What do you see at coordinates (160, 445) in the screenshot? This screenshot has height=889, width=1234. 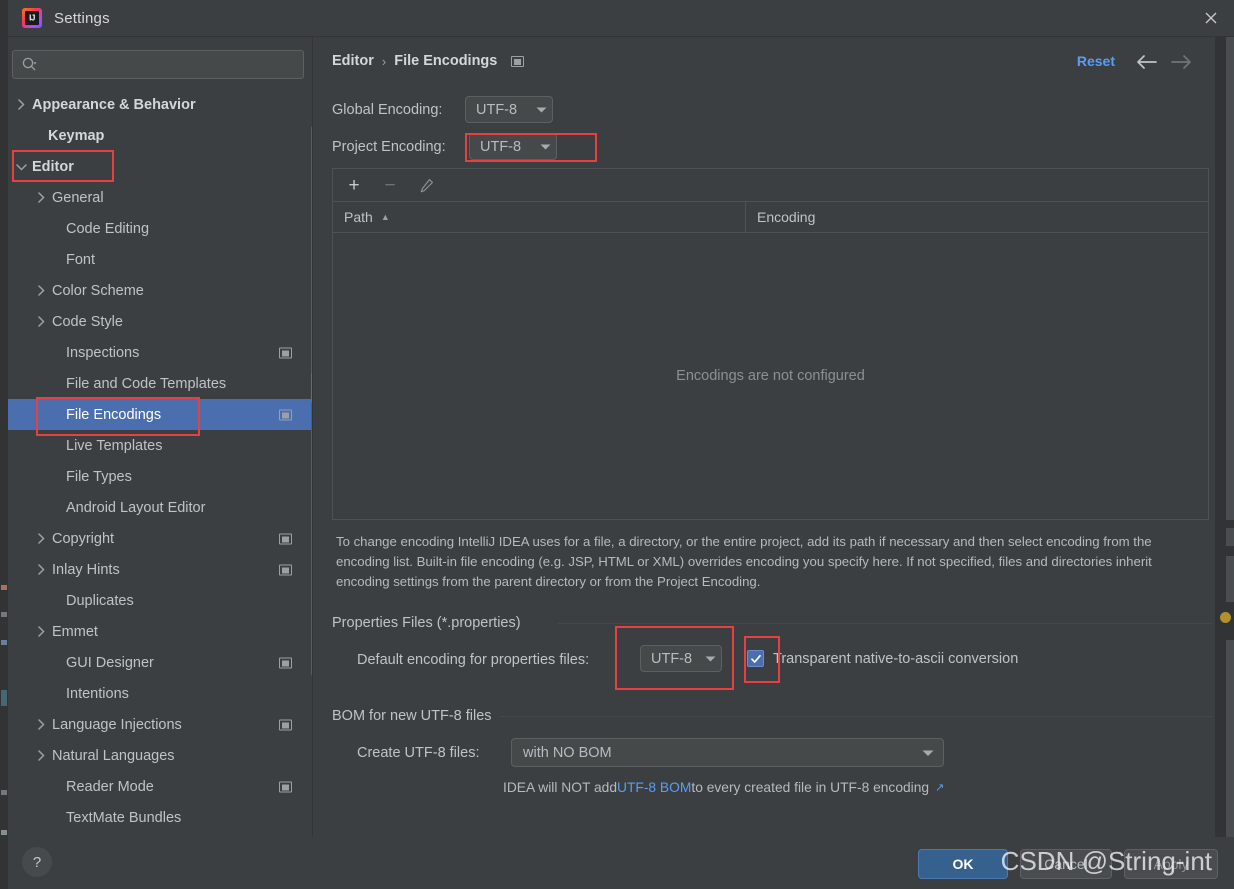 I see `sidebar-item-live-templates: Live Templates` at bounding box center [160, 445].